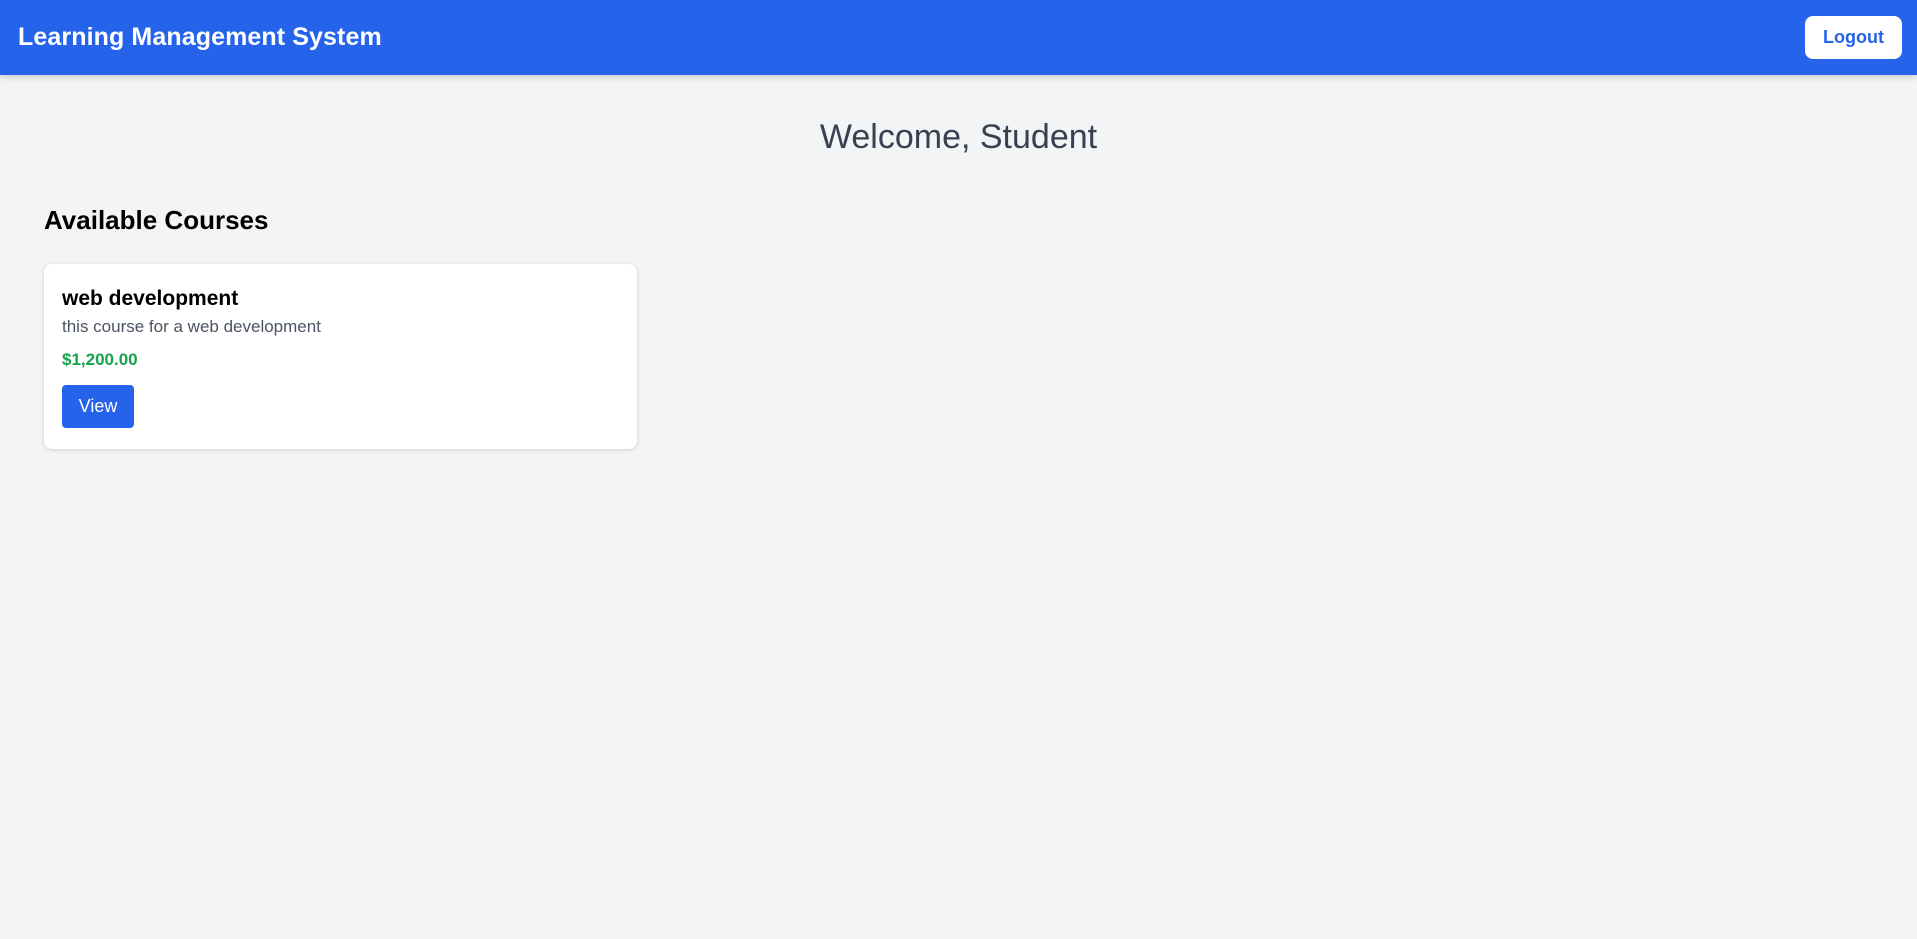 This screenshot has width=1917, height=939. What do you see at coordinates (150, 298) in the screenshot?
I see `course-title: web development` at bounding box center [150, 298].